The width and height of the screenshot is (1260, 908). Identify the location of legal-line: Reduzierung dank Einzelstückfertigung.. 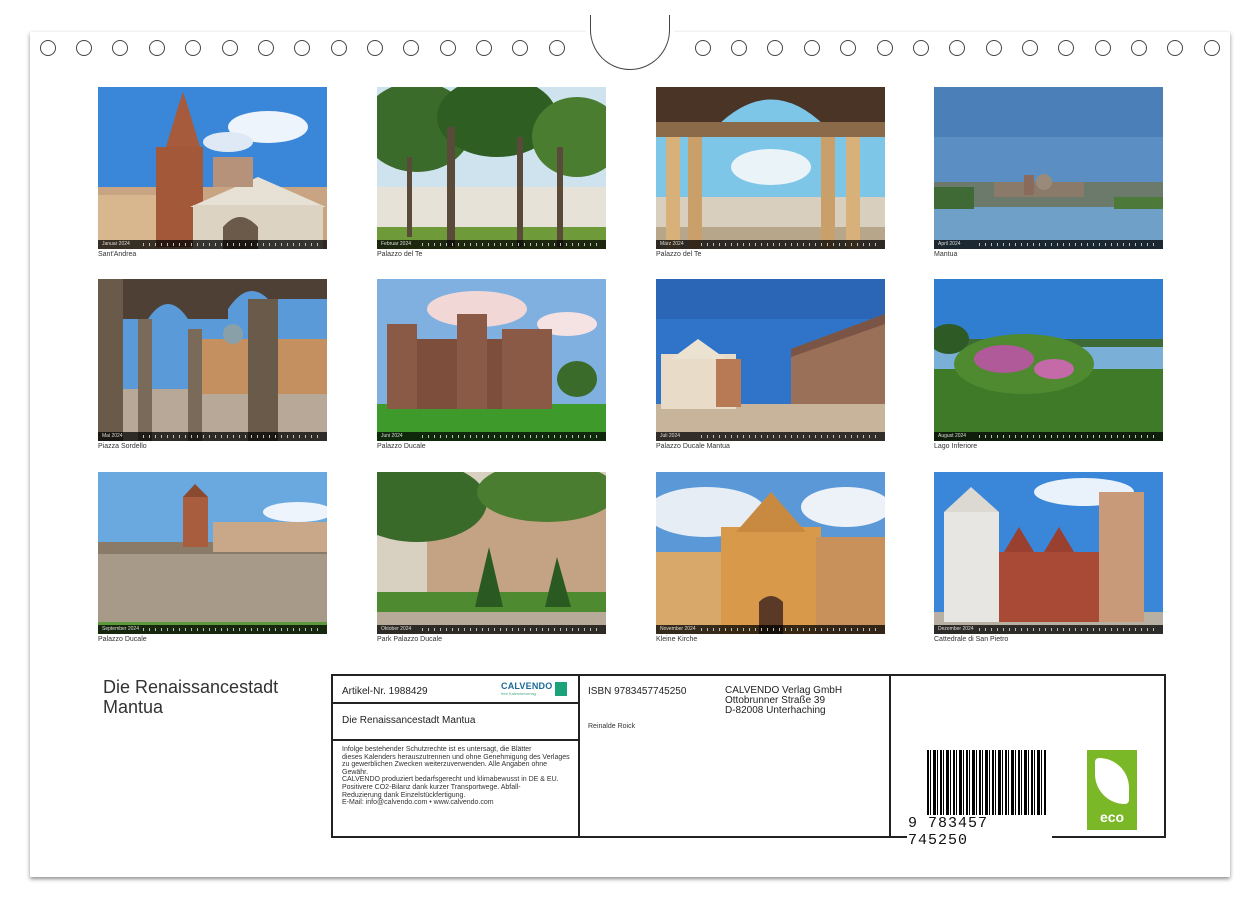
(404, 795).